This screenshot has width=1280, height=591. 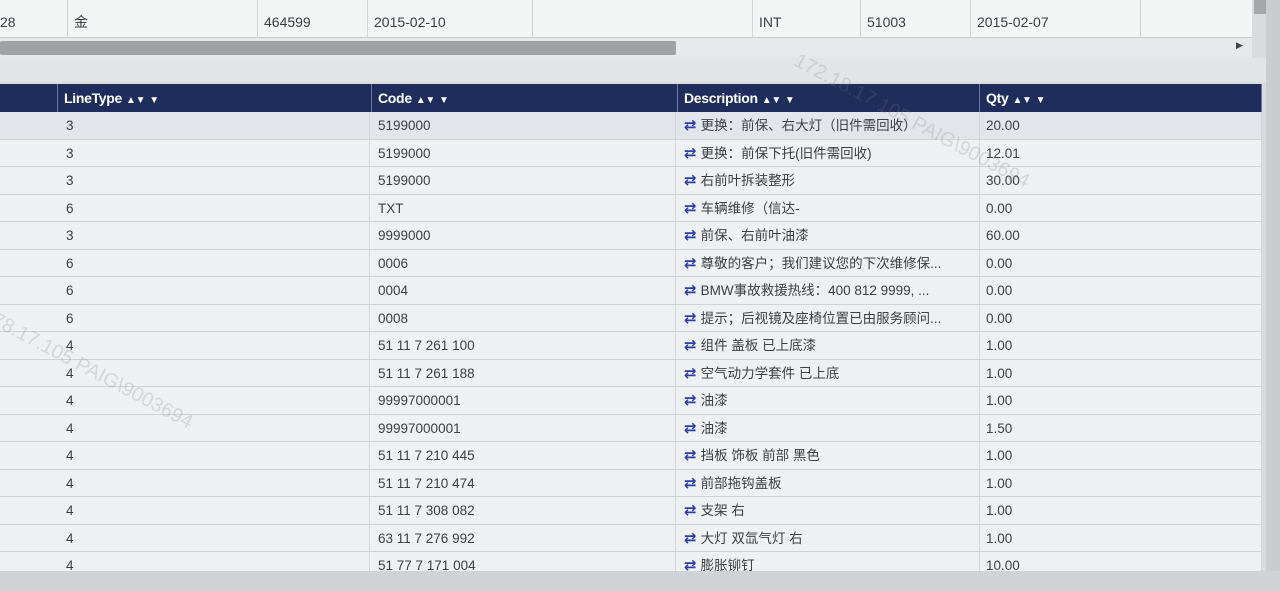 I want to click on description-text: 支架 右, so click(x=722, y=510).